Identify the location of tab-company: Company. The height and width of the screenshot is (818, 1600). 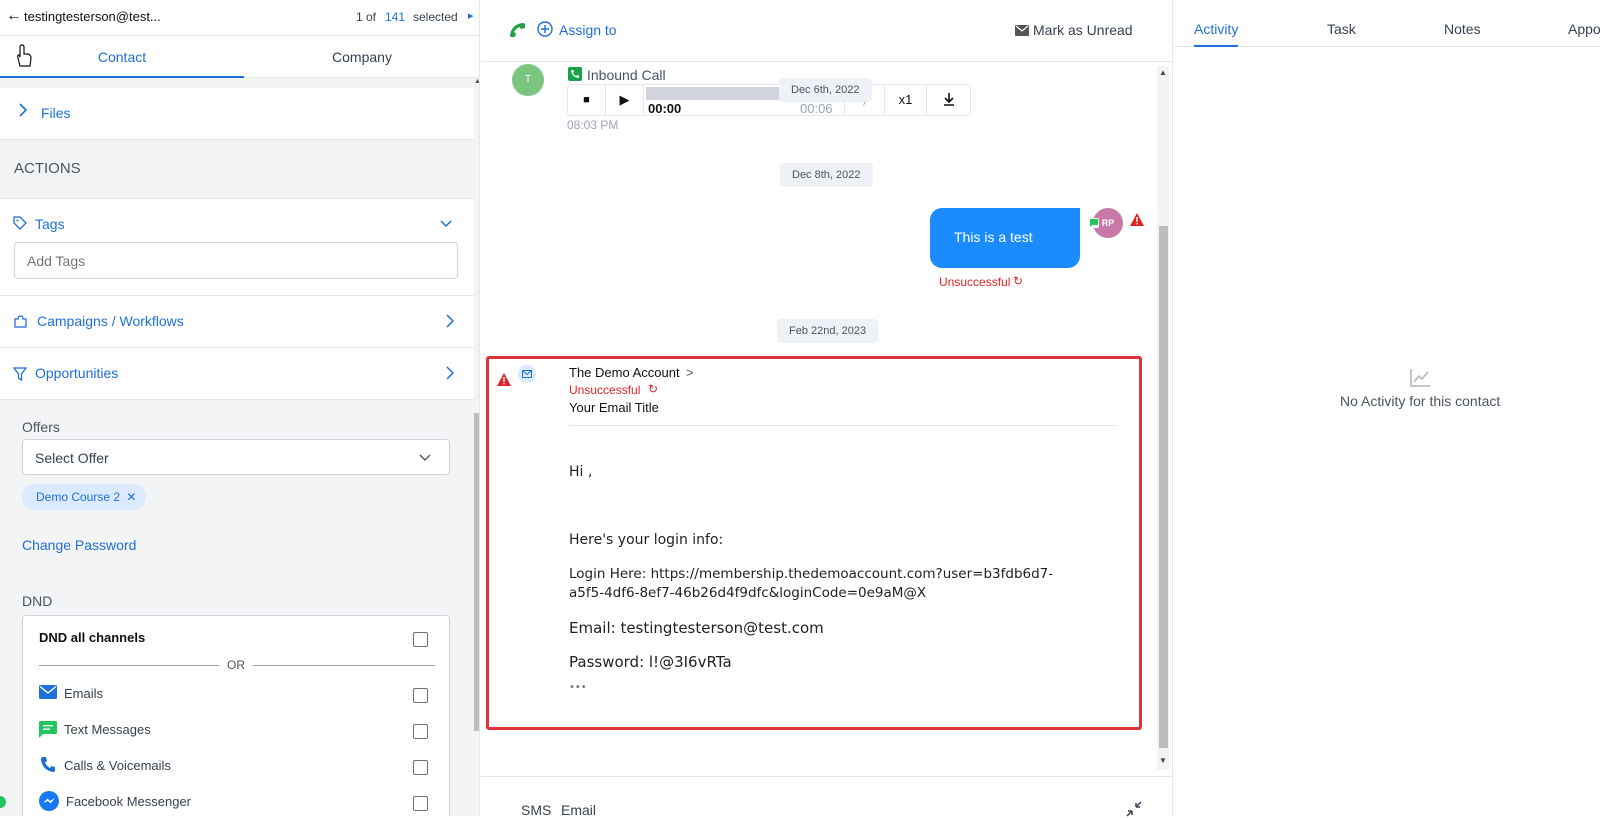
(361, 57).